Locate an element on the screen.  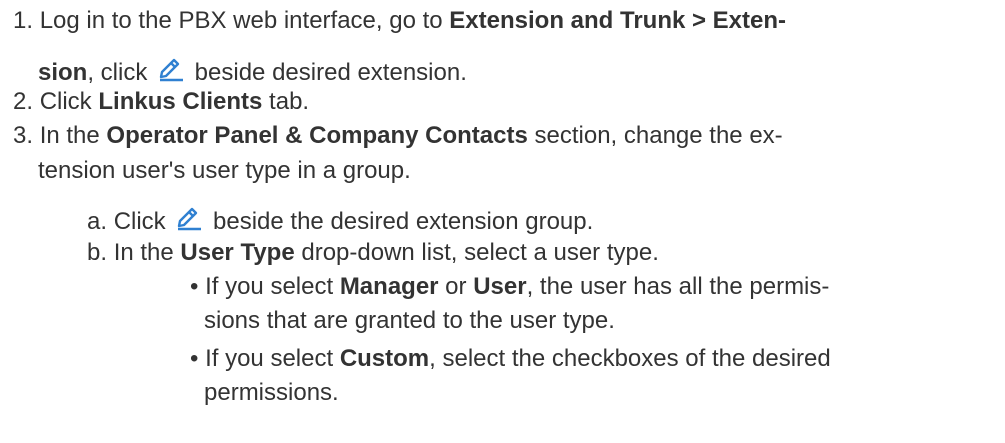
step-text: beside desired extension. is located at coordinates (327, 72).